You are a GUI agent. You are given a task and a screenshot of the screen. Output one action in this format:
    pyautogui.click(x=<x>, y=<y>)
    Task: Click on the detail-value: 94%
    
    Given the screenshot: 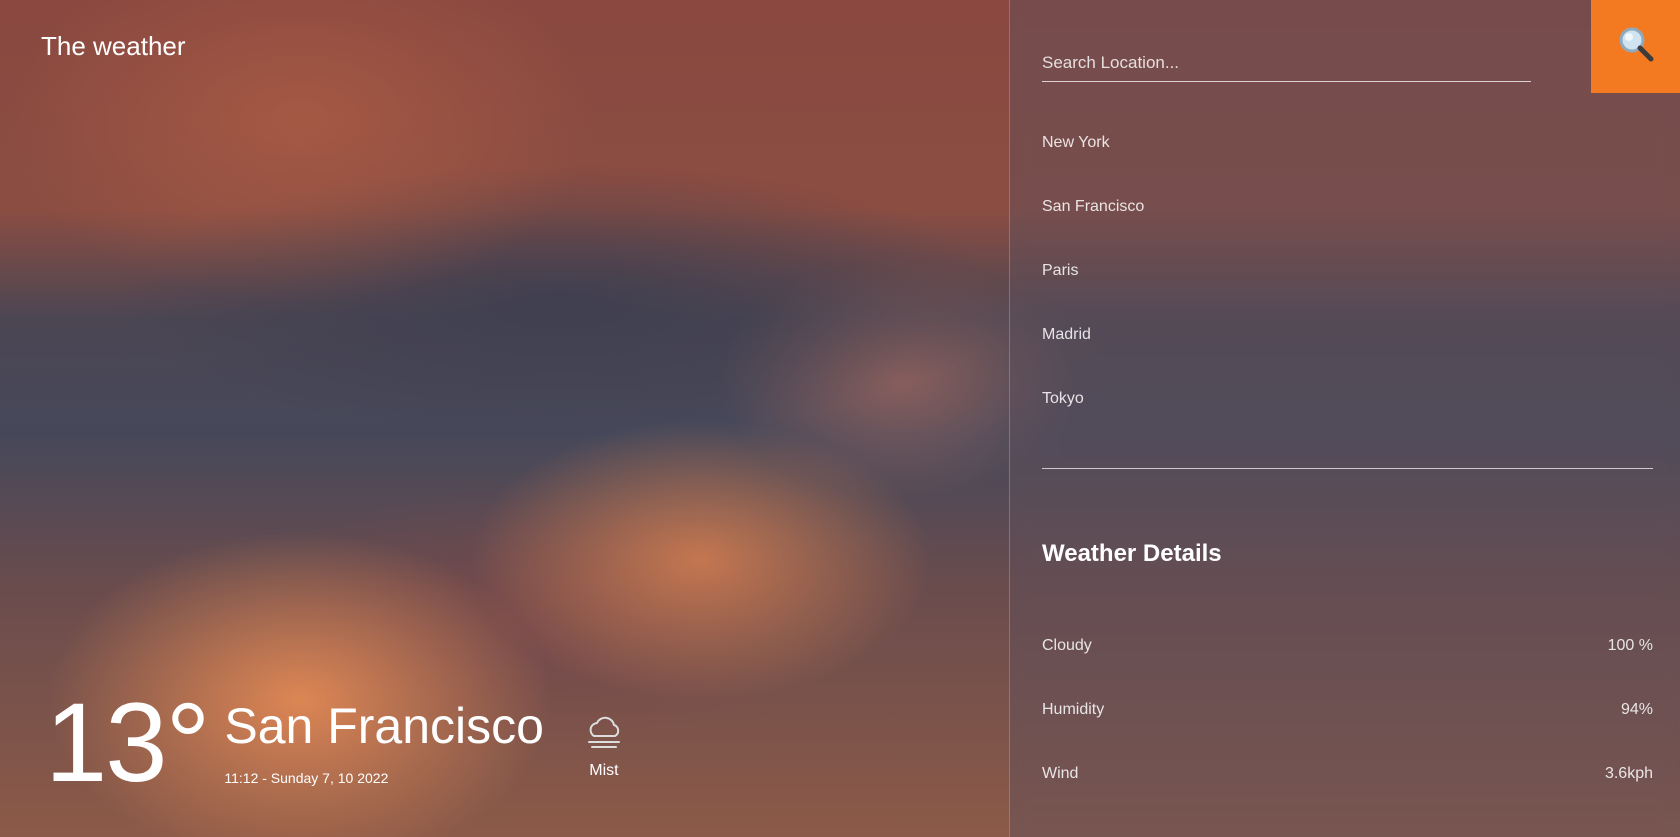 What is the action you would take?
    pyautogui.click(x=1636, y=709)
    